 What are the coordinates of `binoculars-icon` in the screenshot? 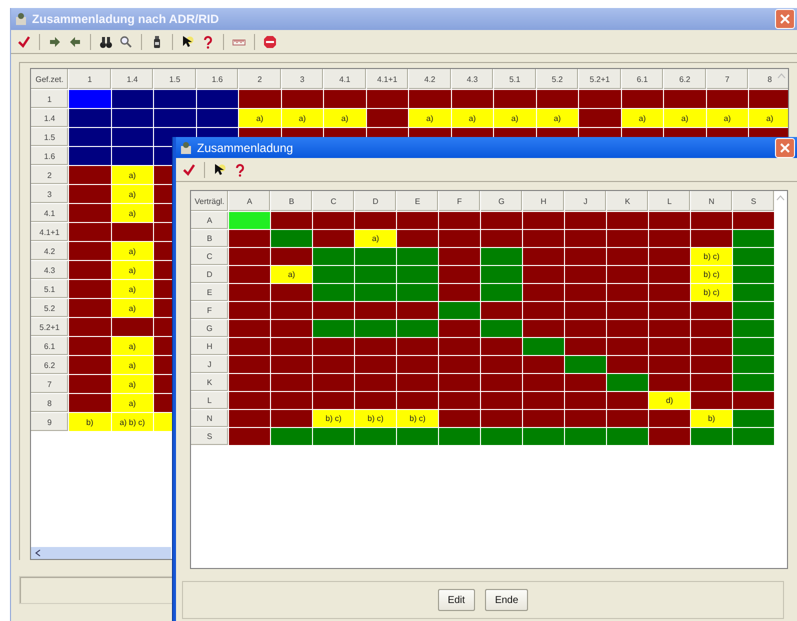 It's located at (106, 41).